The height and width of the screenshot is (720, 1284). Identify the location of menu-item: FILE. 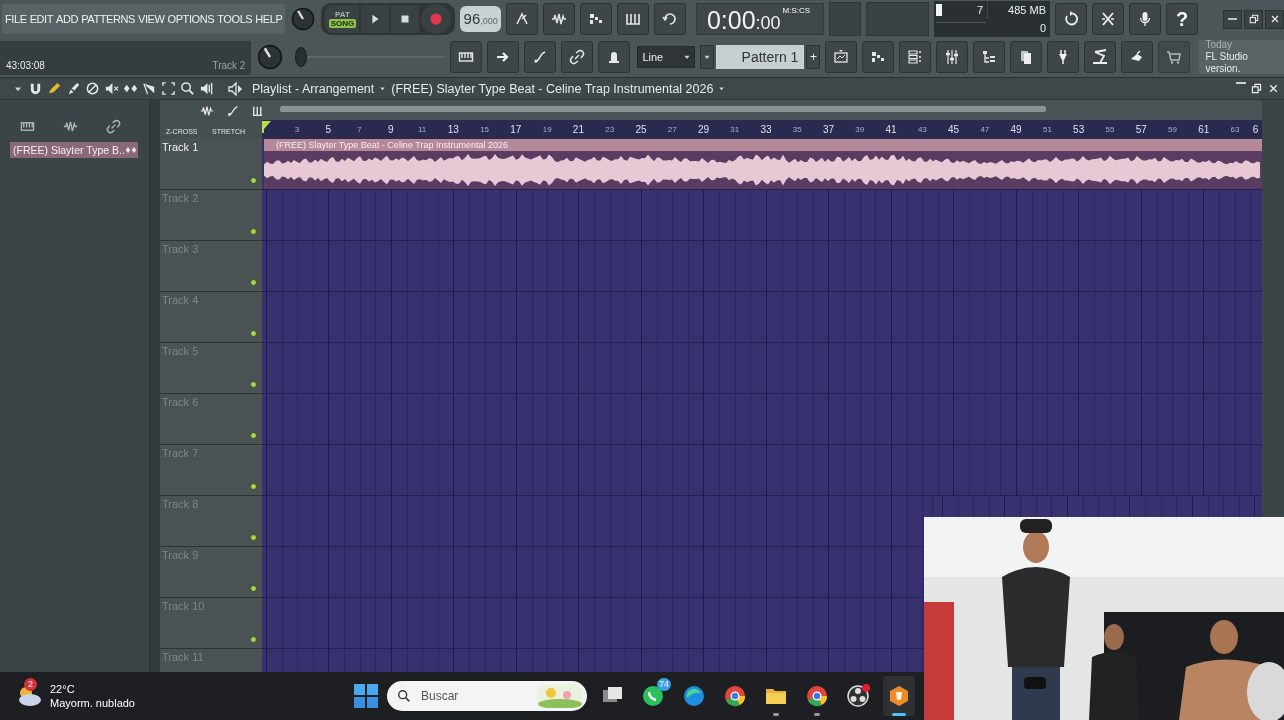
(16, 19).